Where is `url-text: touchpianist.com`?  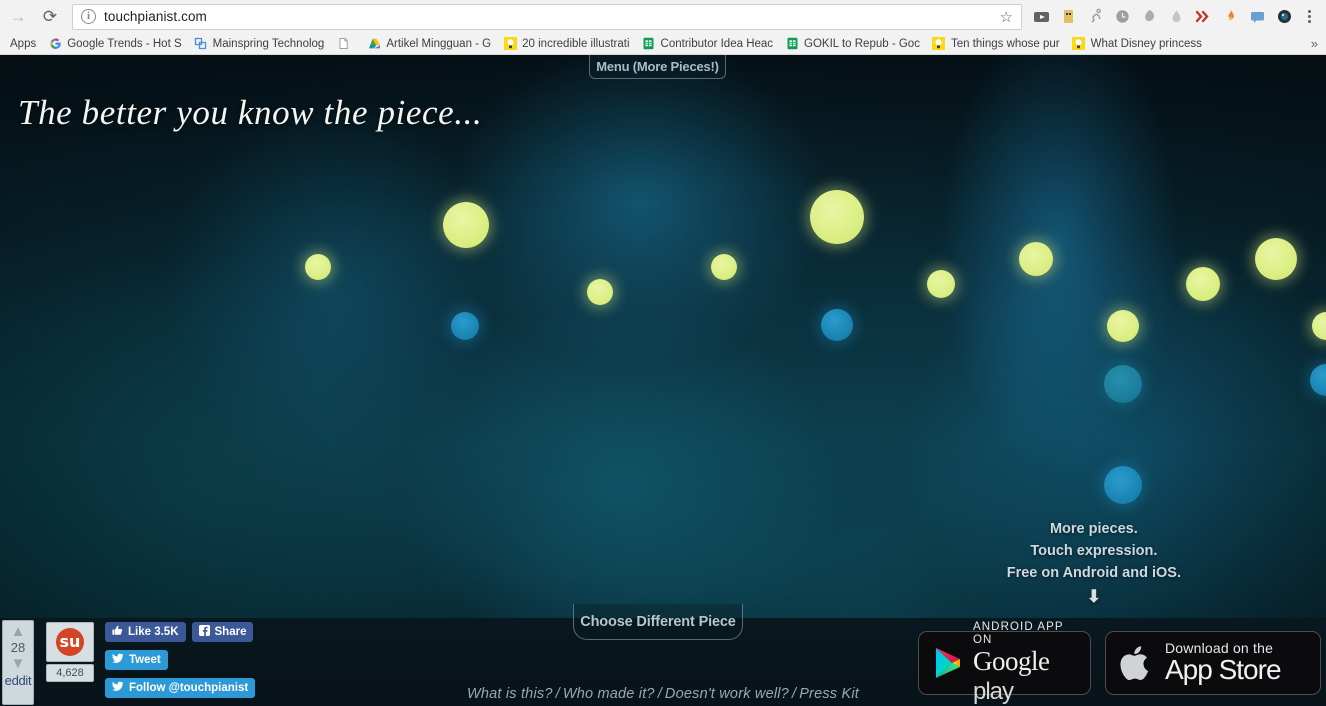
url-text: touchpianist.com is located at coordinates (155, 16).